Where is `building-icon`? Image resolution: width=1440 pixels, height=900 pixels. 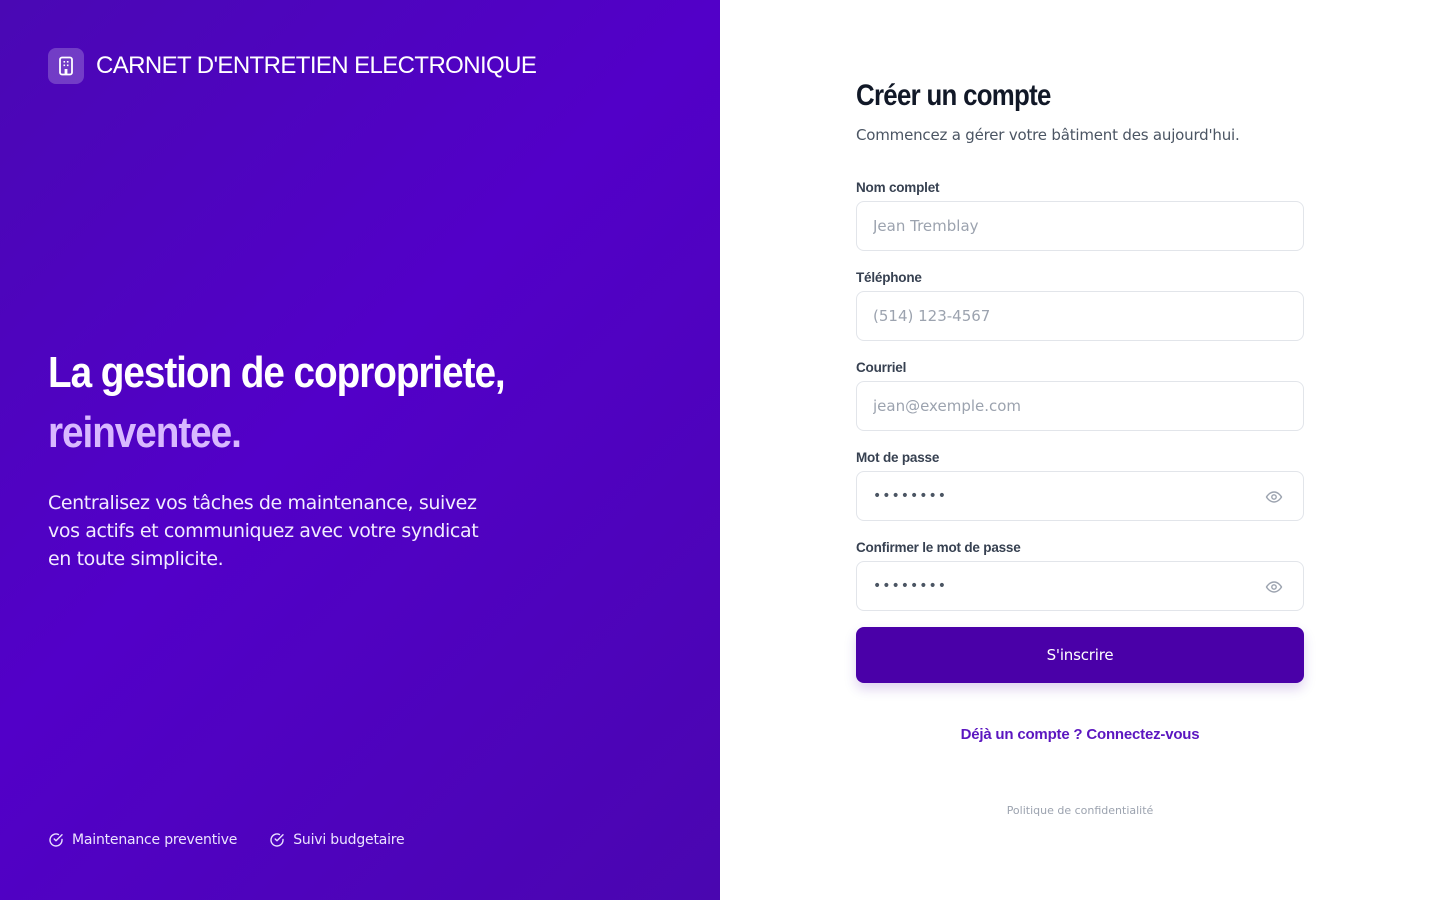
building-icon is located at coordinates (66, 66).